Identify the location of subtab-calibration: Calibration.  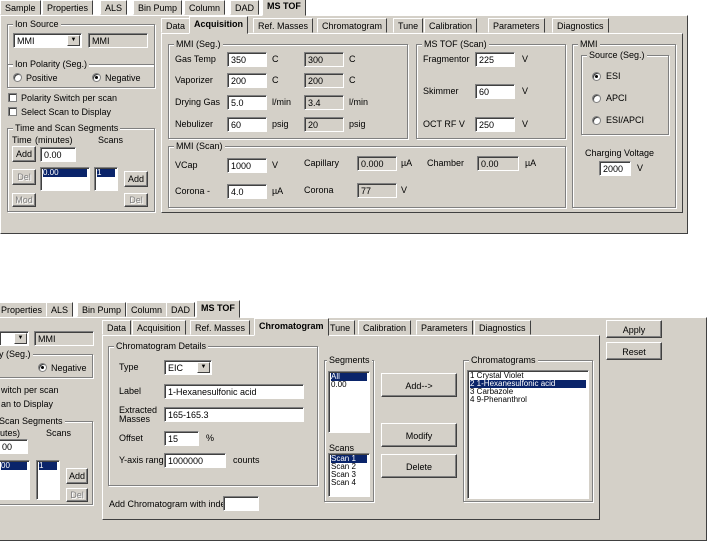
(451, 25).